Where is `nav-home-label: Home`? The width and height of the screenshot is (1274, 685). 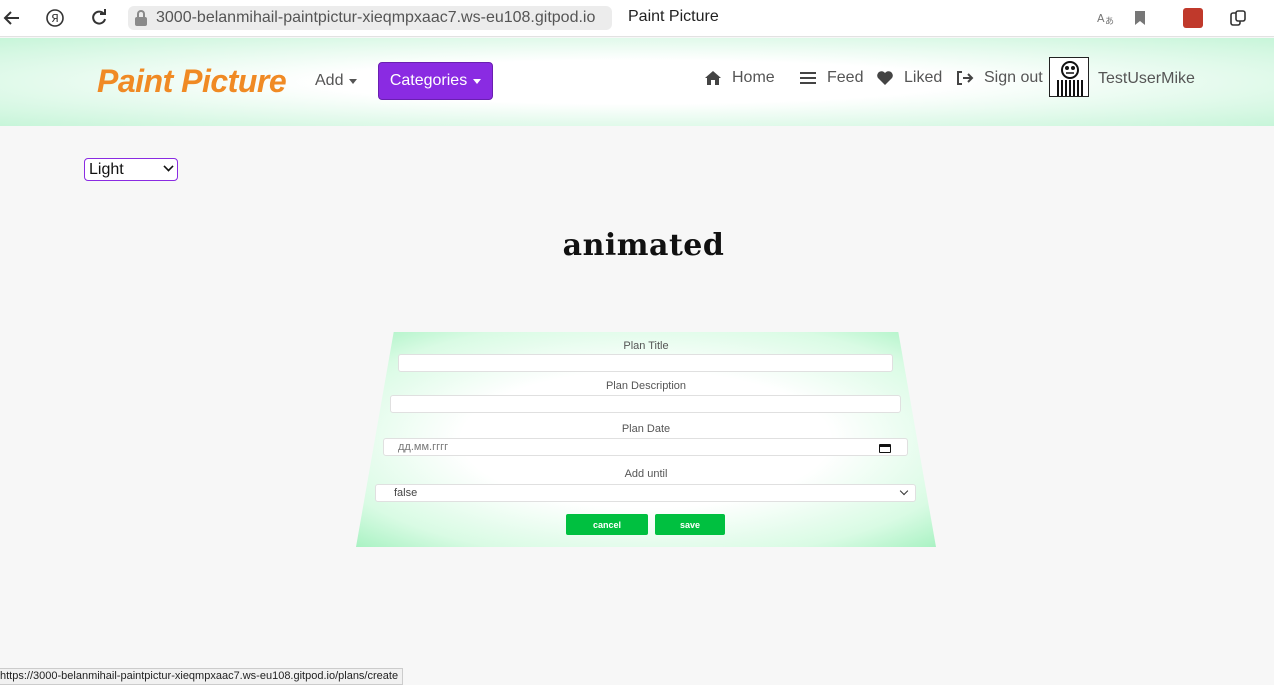
nav-home-label: Home is located at coordinates (753, 77).